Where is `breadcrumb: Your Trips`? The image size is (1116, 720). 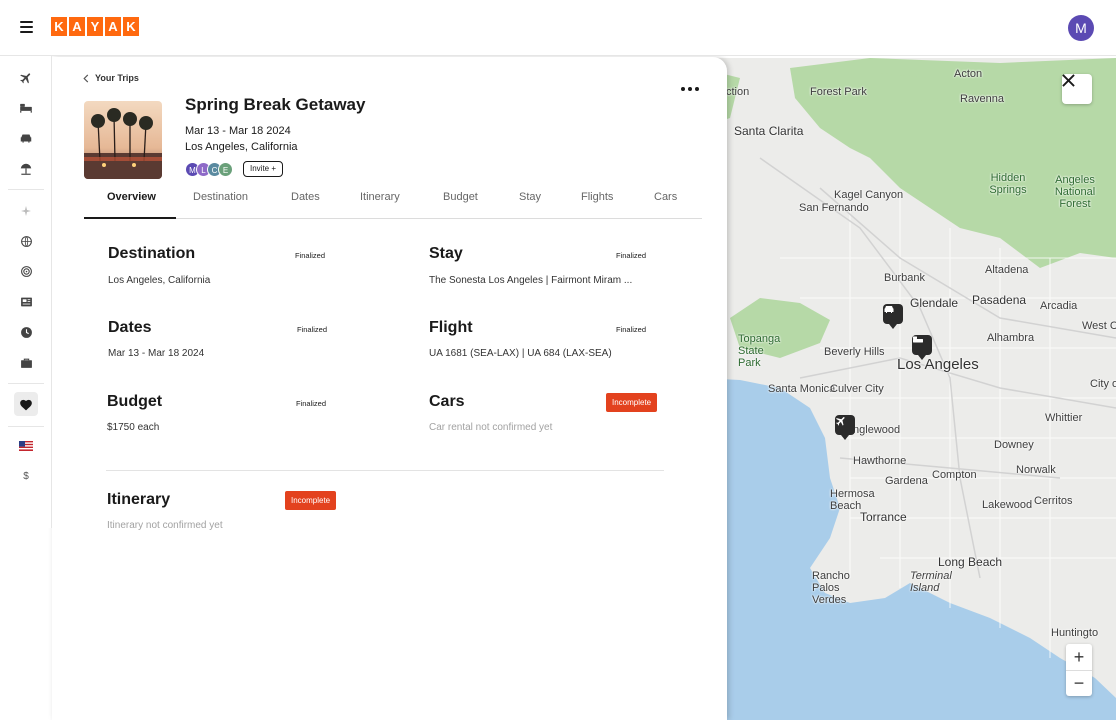 breadcrumb: Your Trips is located at coordinates (111, 78).